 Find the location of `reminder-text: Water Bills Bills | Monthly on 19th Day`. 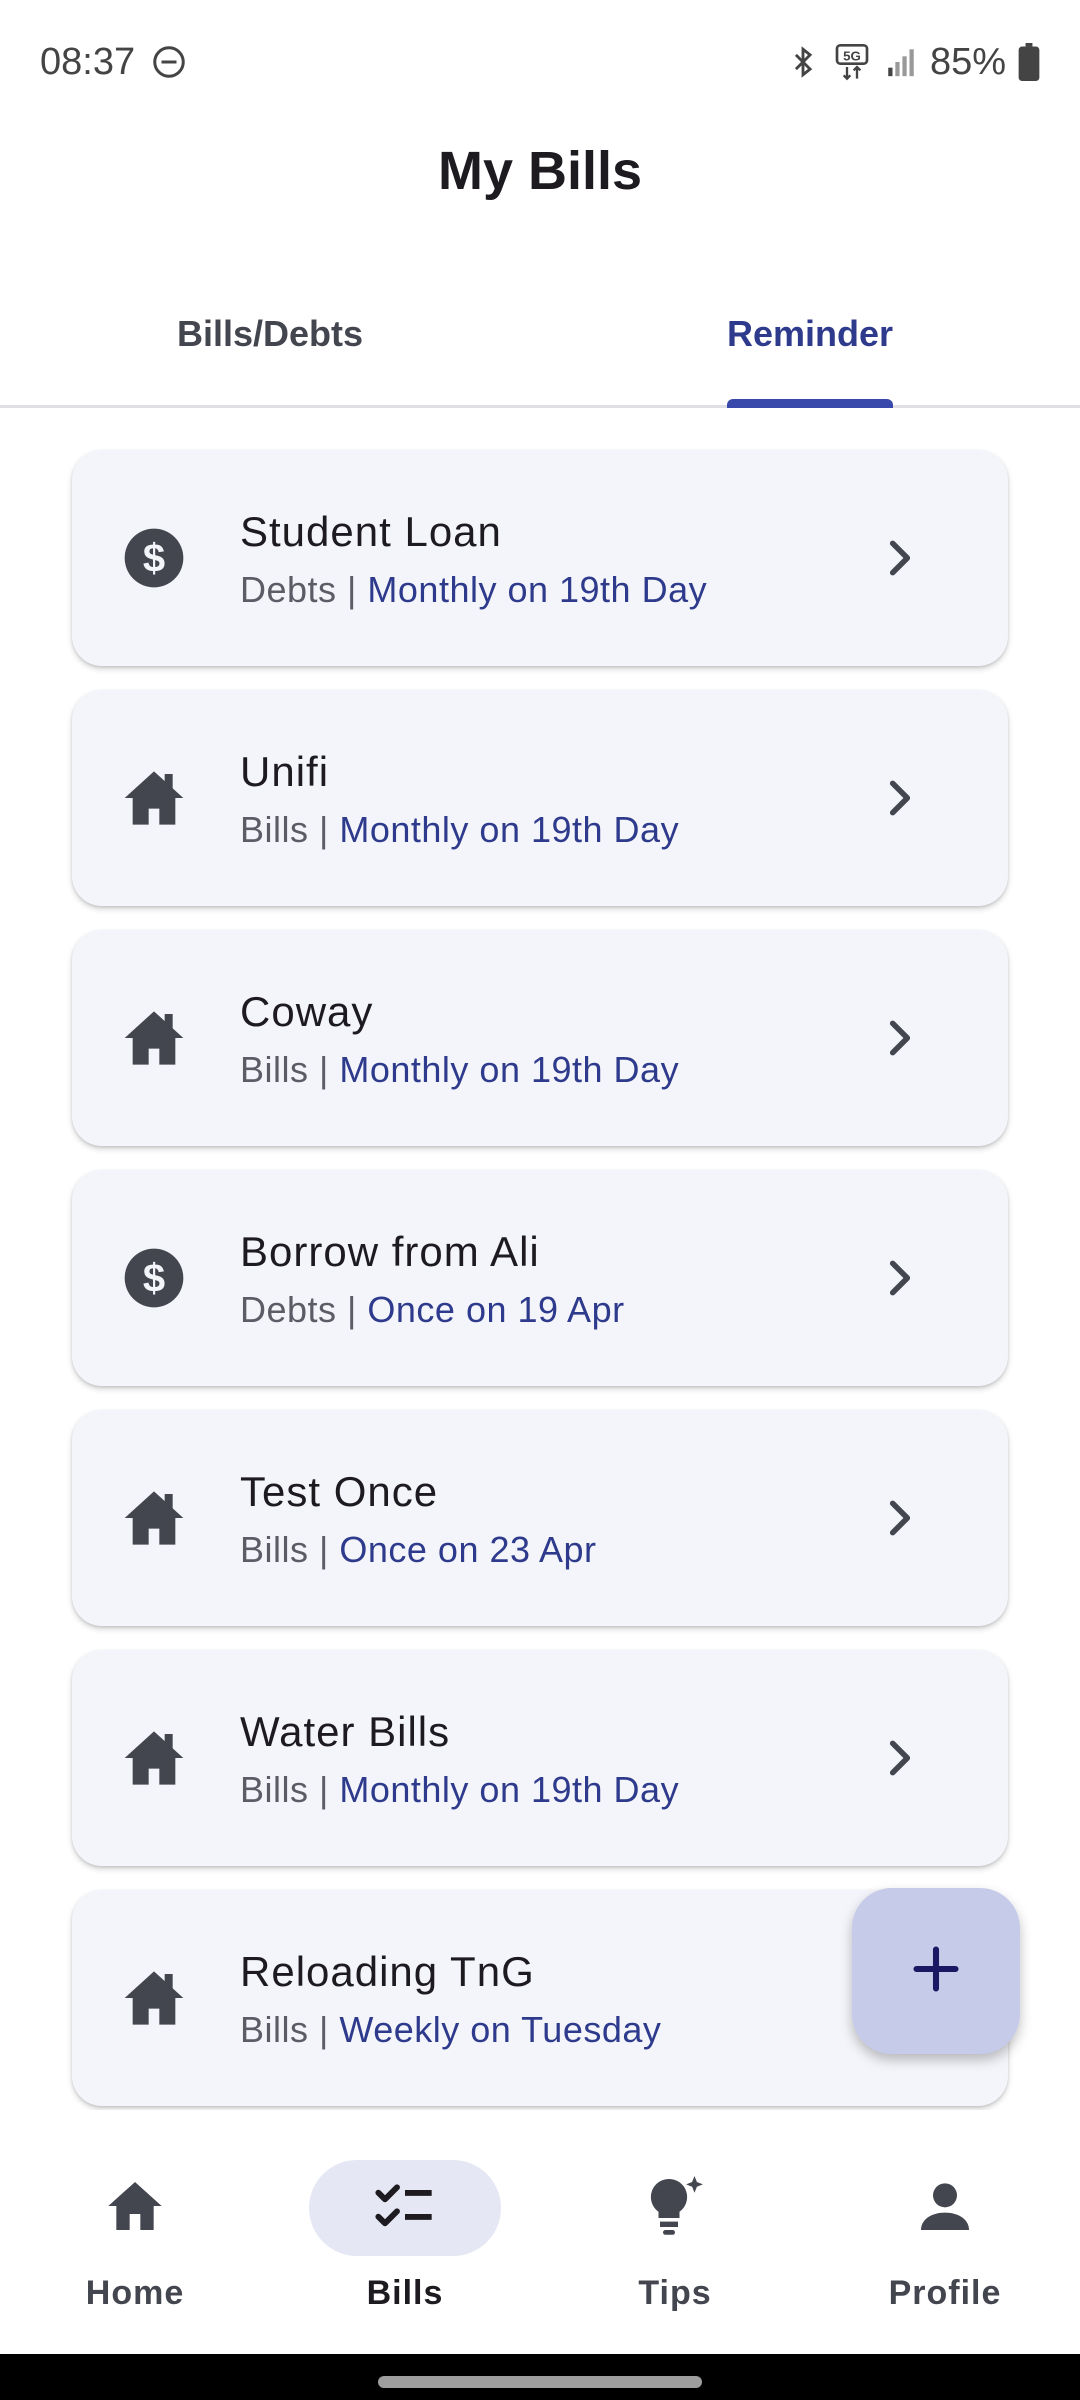

reminder-text: Water Bills Bills | Monthly on 19th Day is located at coordinates (459, 1761).